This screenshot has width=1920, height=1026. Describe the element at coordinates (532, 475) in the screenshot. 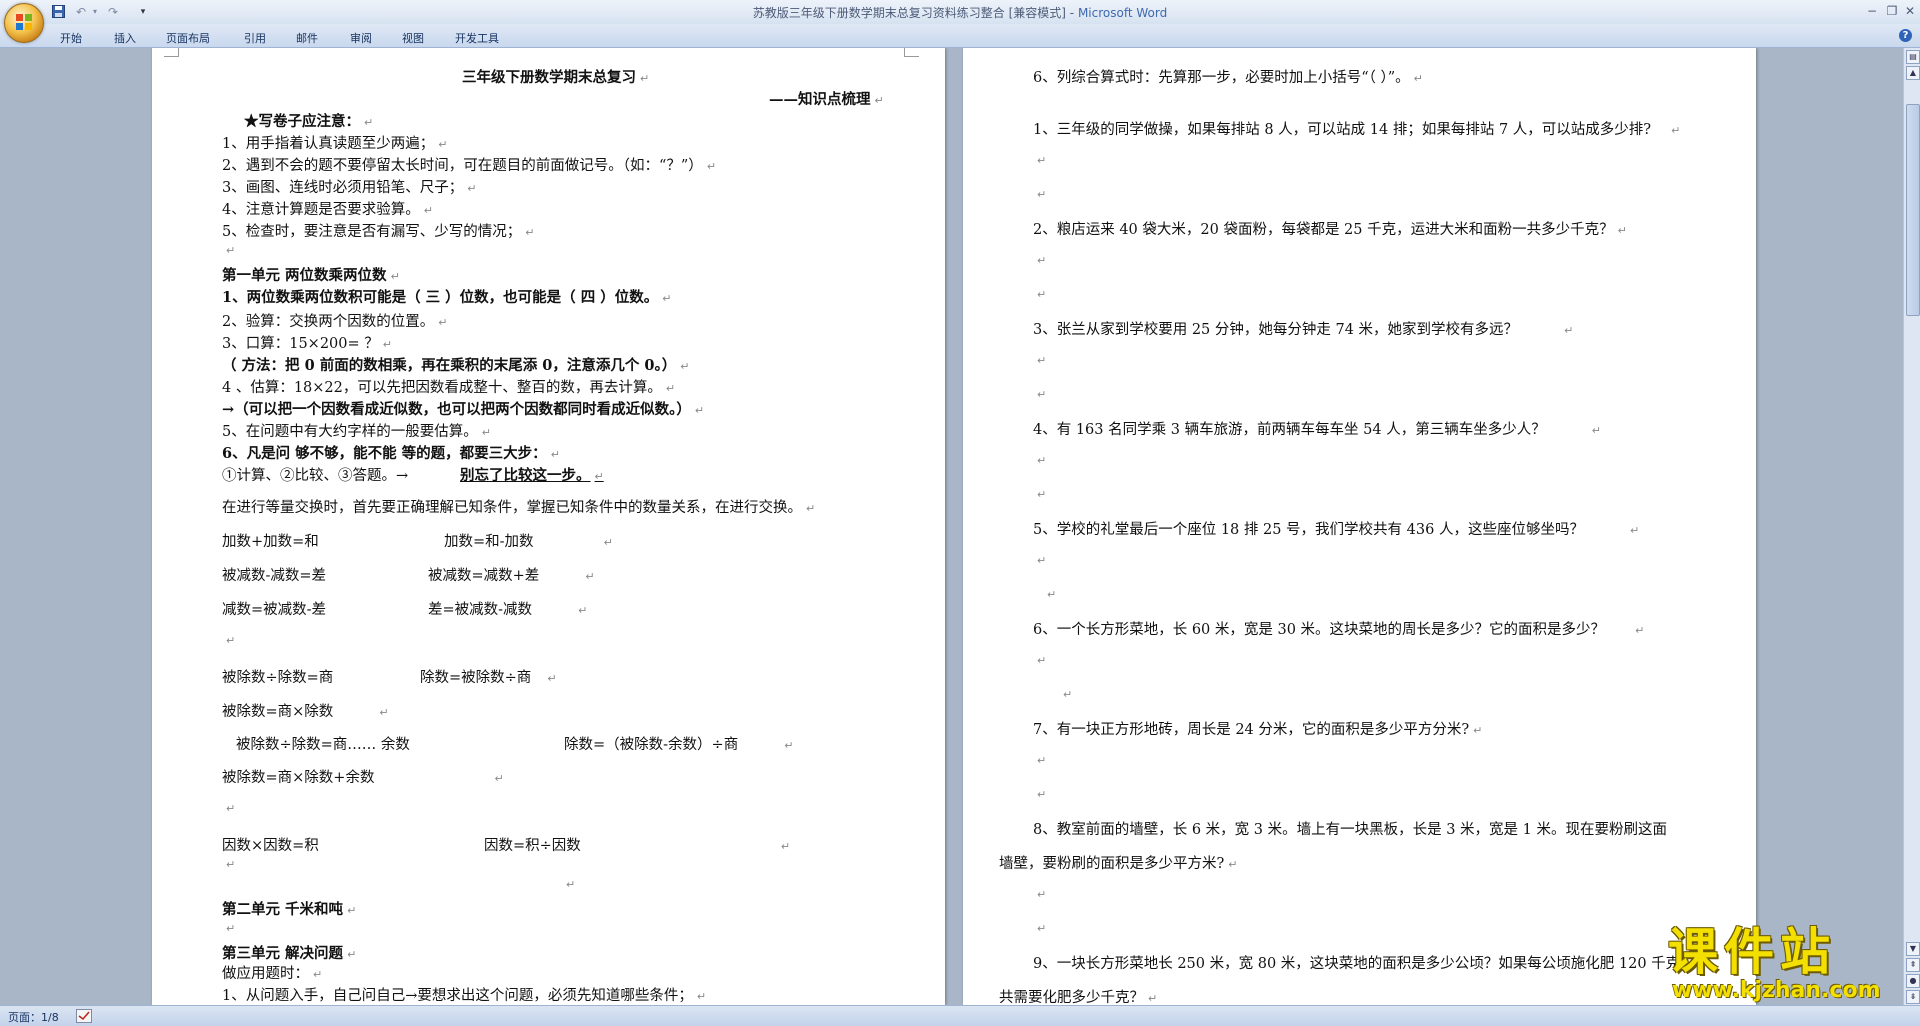

I see `text-line: 别忘了比较这一步。 ↵` at that location.